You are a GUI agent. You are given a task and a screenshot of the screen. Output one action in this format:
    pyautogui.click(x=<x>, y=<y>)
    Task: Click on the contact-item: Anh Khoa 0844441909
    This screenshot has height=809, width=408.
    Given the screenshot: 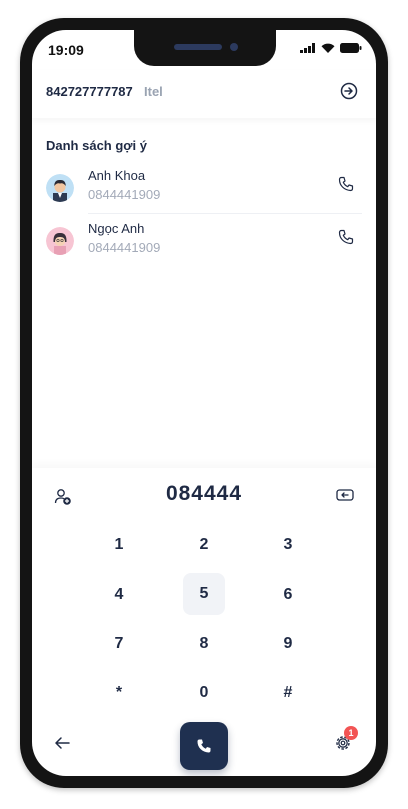 What is the action you would take?
    pyautogui.click(x=204, y=191)
    